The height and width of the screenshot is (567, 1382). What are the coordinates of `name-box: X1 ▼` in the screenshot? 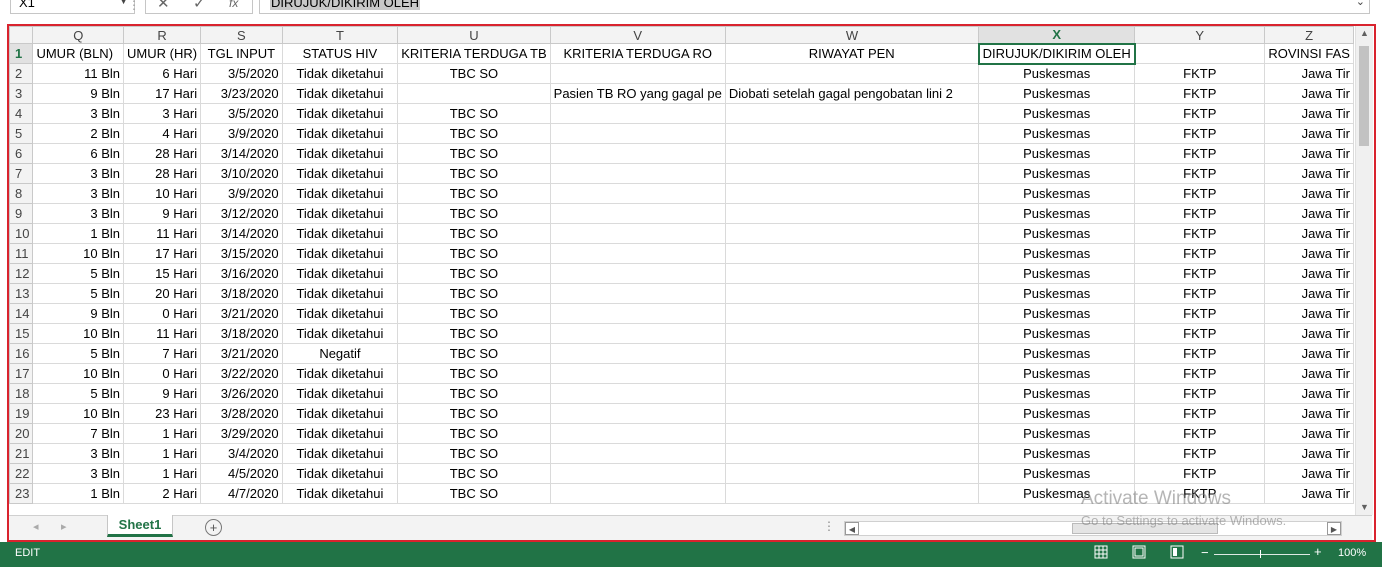 It's located at (72, 7).